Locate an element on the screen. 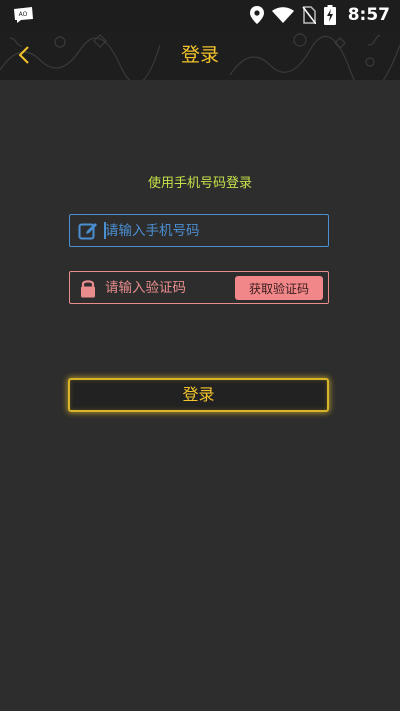 This screenshot has width=400, height=711. status-icons: 8:57 is located at coordinates (319, 15).